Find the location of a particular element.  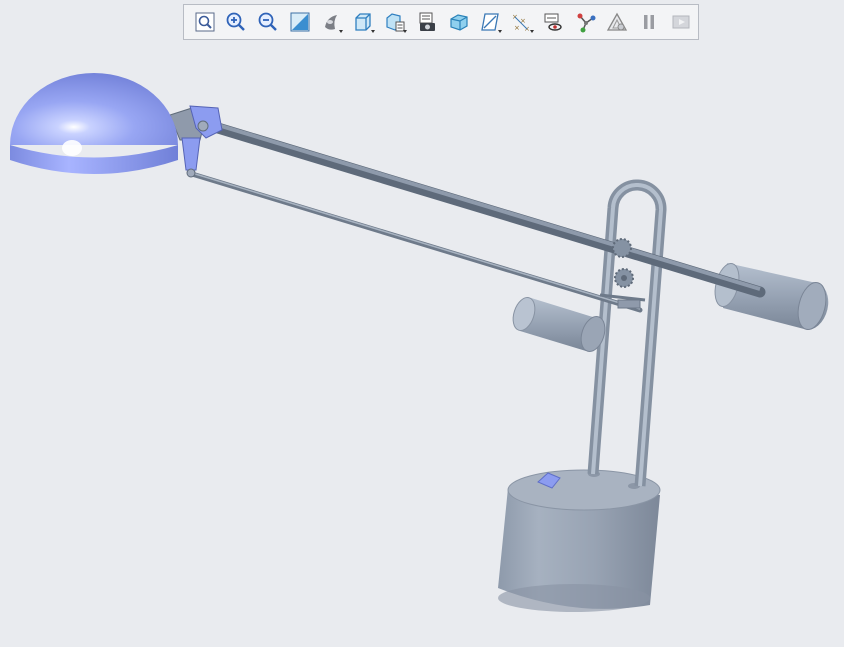

next-button is located at coordinates (680, 22).